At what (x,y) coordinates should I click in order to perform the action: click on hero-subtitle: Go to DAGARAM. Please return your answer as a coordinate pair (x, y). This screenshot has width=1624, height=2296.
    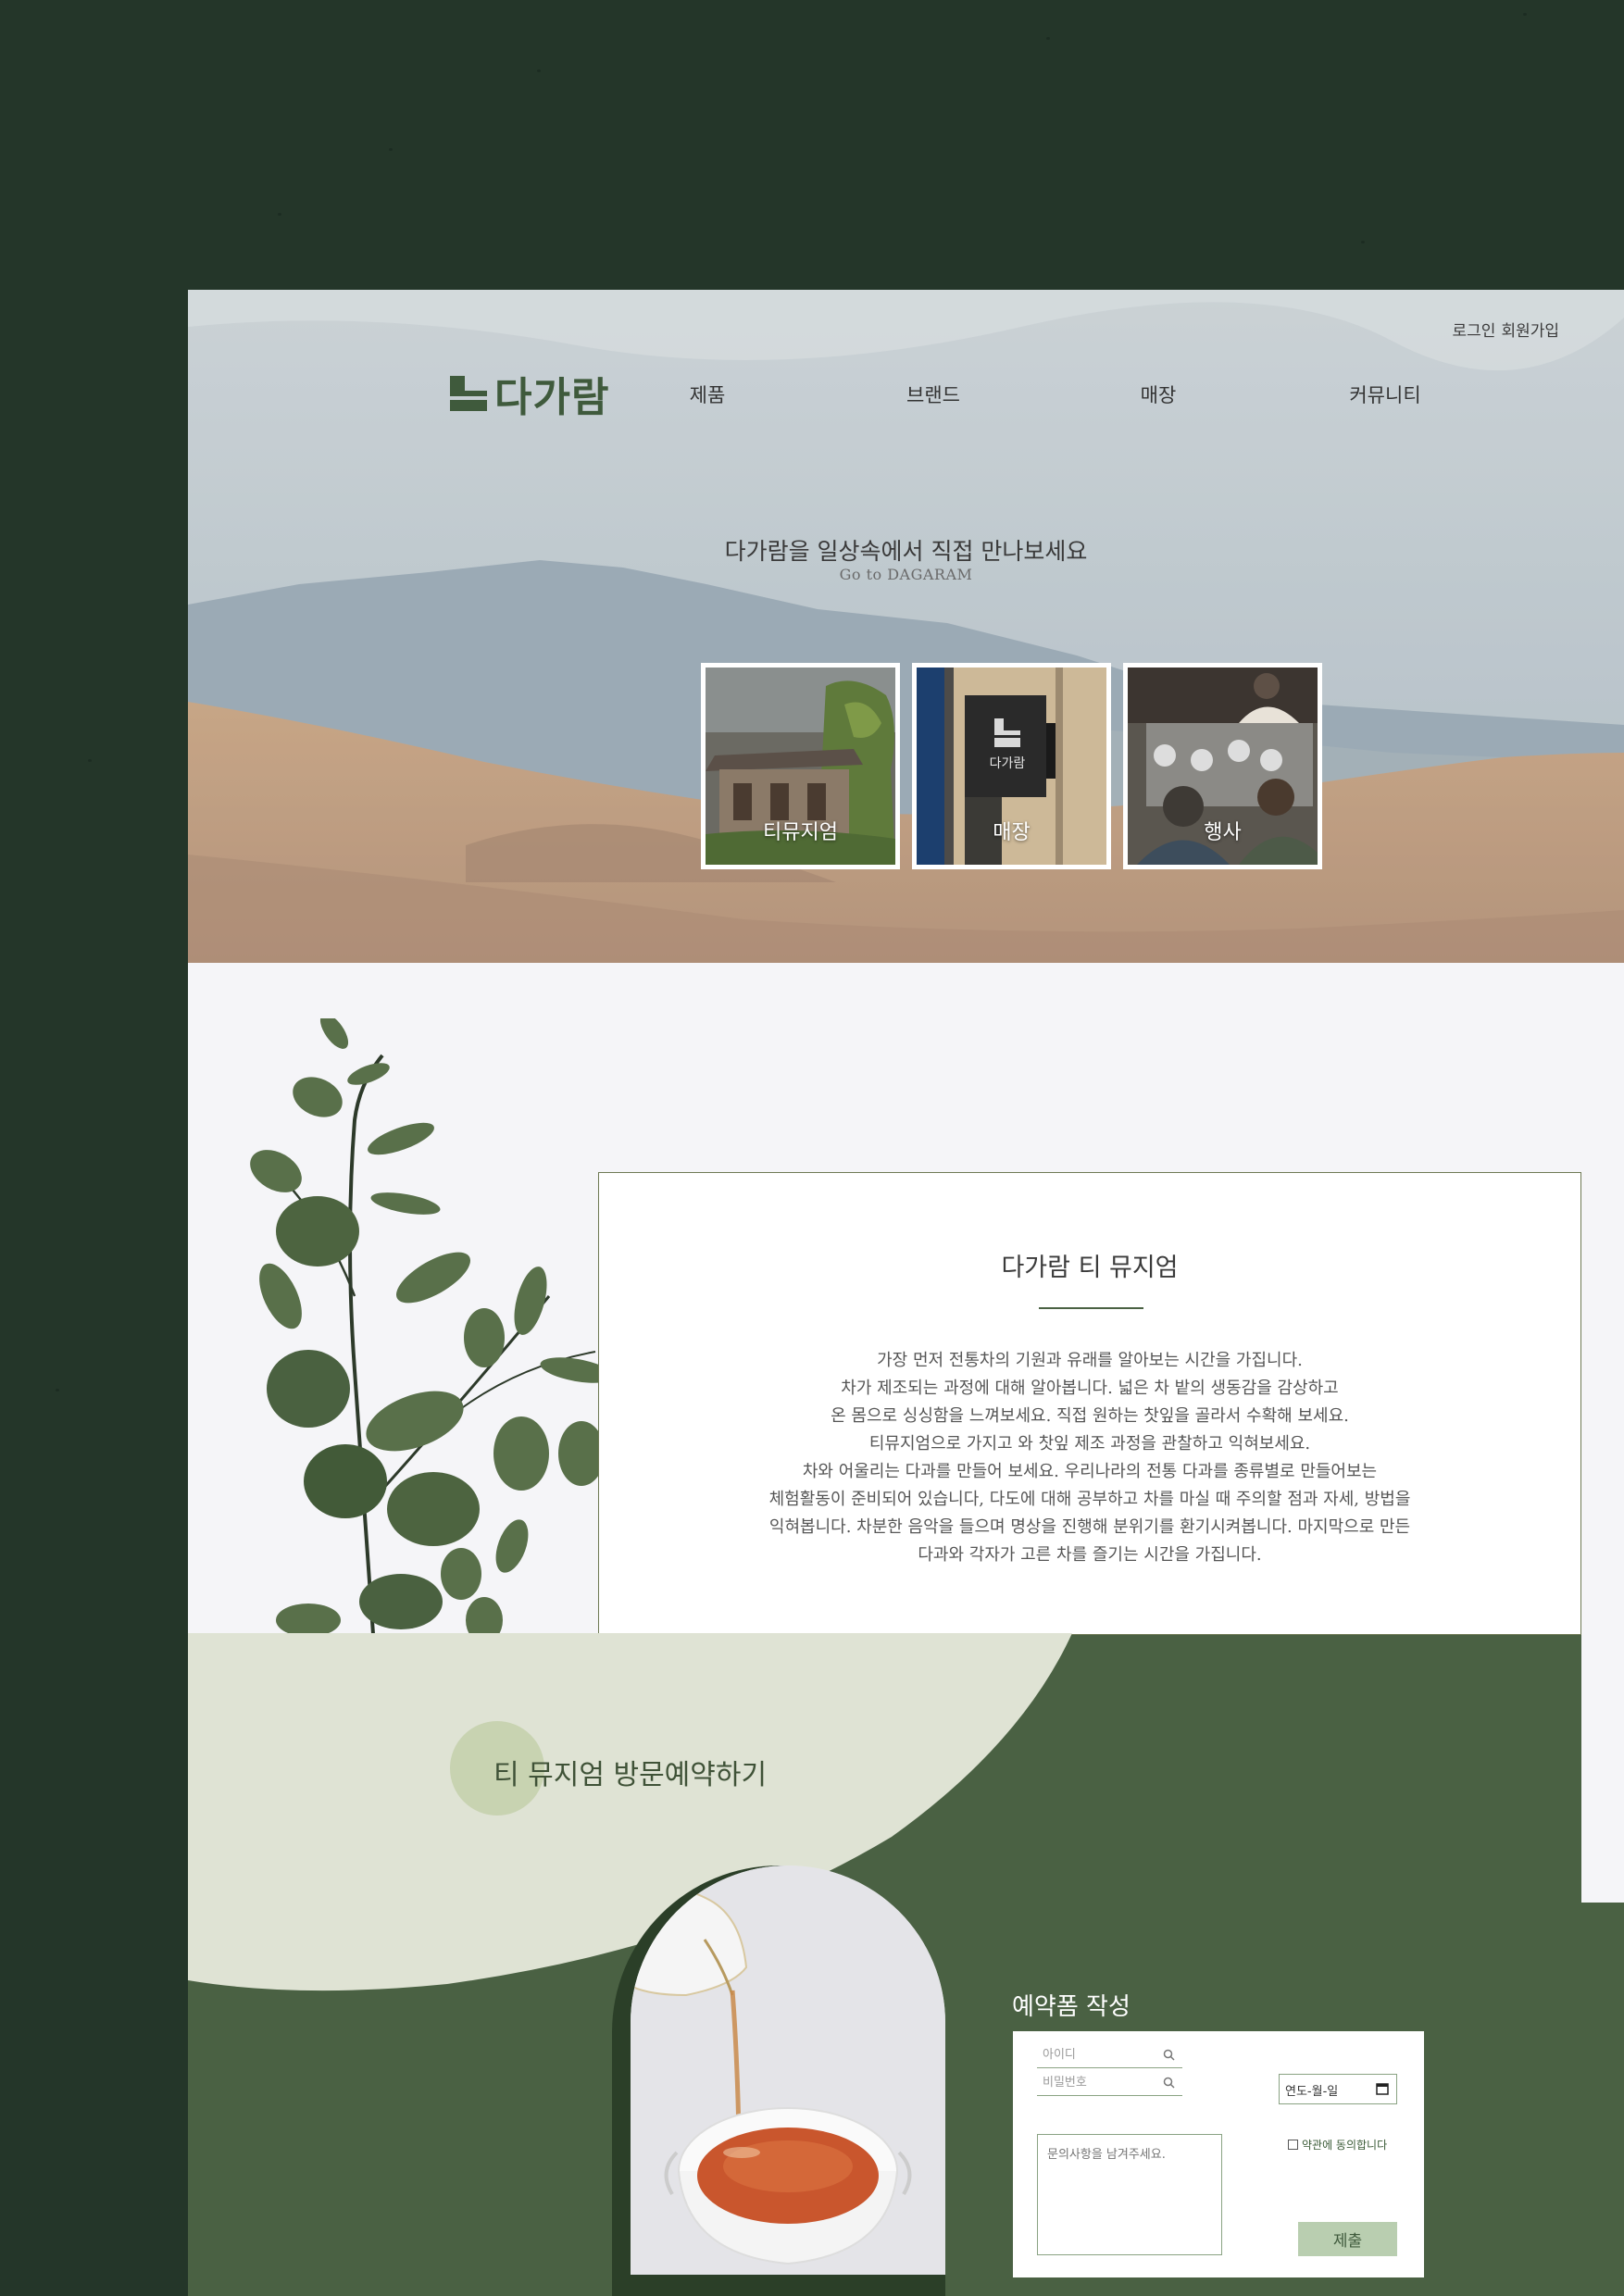
    Looking at the image, I should click on (906, 574).